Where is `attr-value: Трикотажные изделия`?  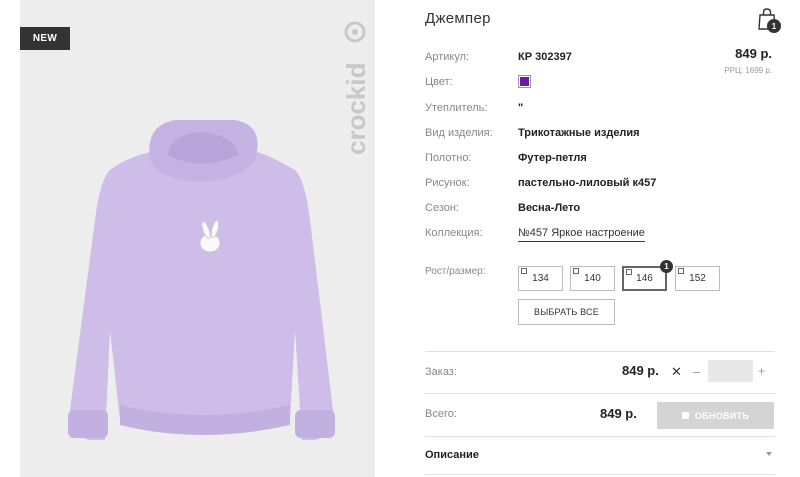 attr-value: Трикотажные изделия is located at coordinates (579, 133).